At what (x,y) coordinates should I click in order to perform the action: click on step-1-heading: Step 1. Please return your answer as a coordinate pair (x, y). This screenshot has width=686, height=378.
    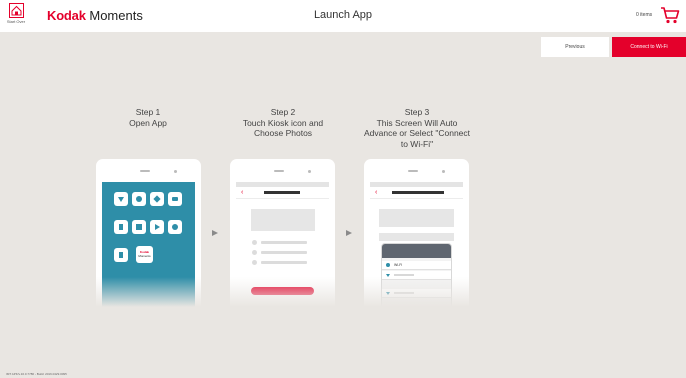
    Looking at the image, I should click on (148, 112).